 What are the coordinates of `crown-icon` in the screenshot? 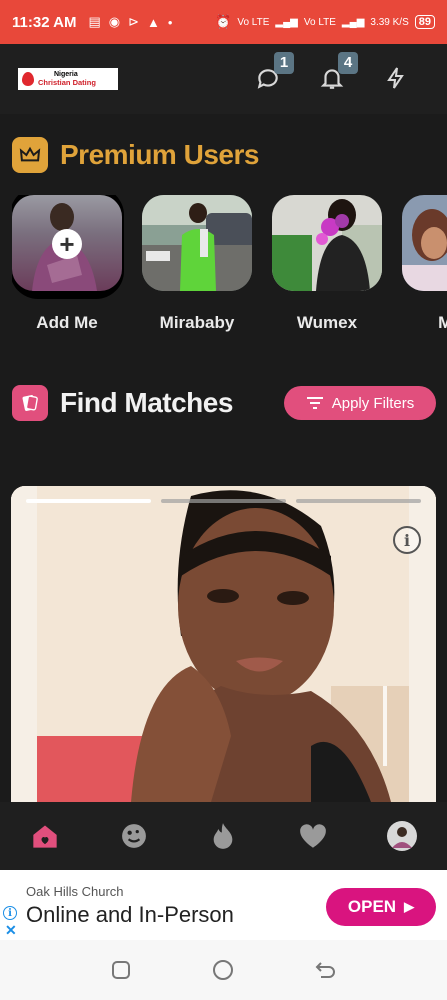 It's located at (30, 155).